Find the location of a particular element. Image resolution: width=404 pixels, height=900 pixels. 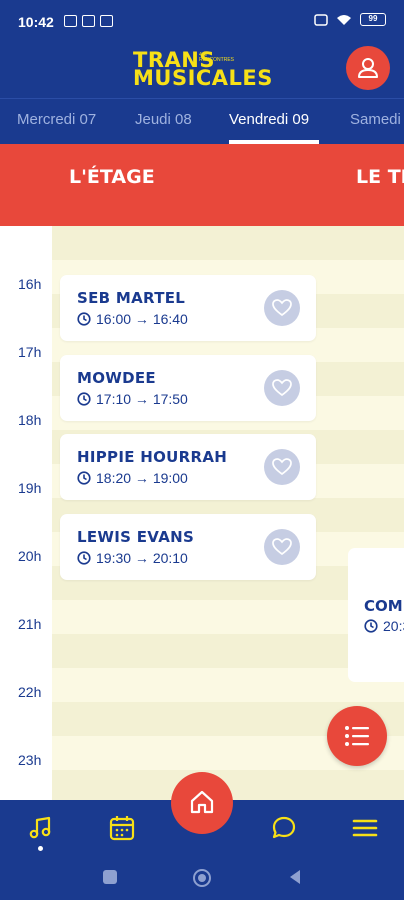

settings-notification-icon is located at coordinates (70, 21).